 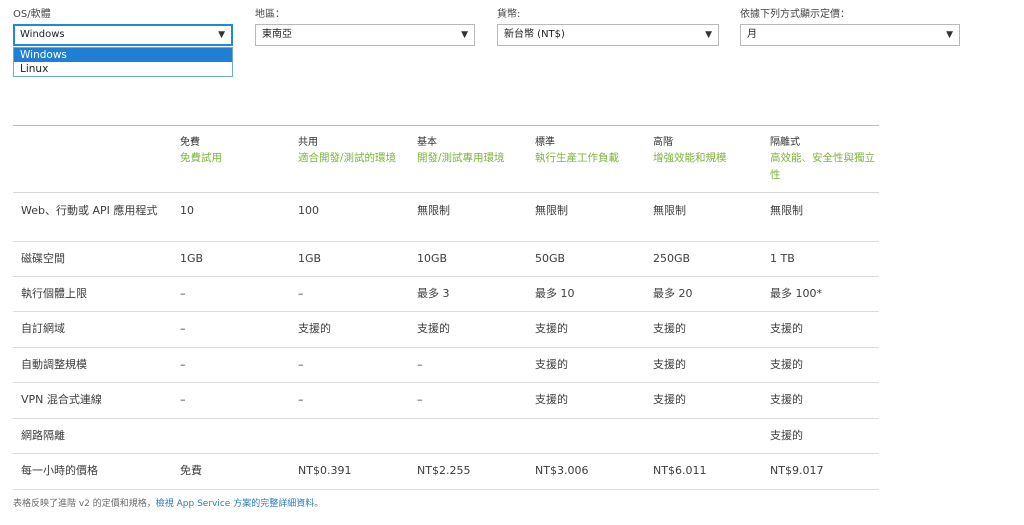 What do you see at coordinates (308, 210) in the screenshot?
I see `table-cell: 100` at bounding box center [308, 210].